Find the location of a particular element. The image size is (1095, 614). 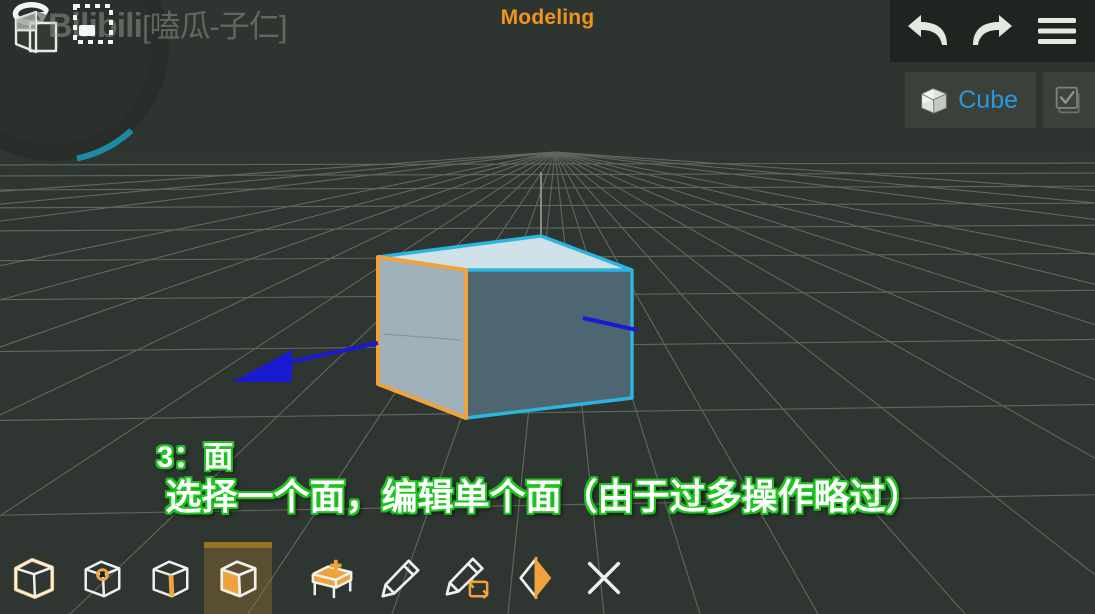

dashed-selection-icon is located at coordinates (93, 24).